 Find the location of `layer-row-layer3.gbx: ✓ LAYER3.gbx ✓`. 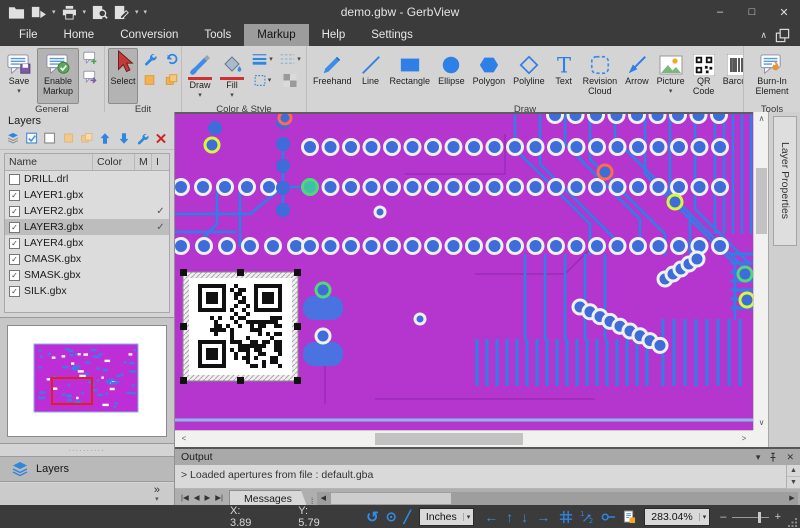

layer-row-layer3.gbx: ✓ LAYER3.gbx ✓ is located at coordinates (87, 227).